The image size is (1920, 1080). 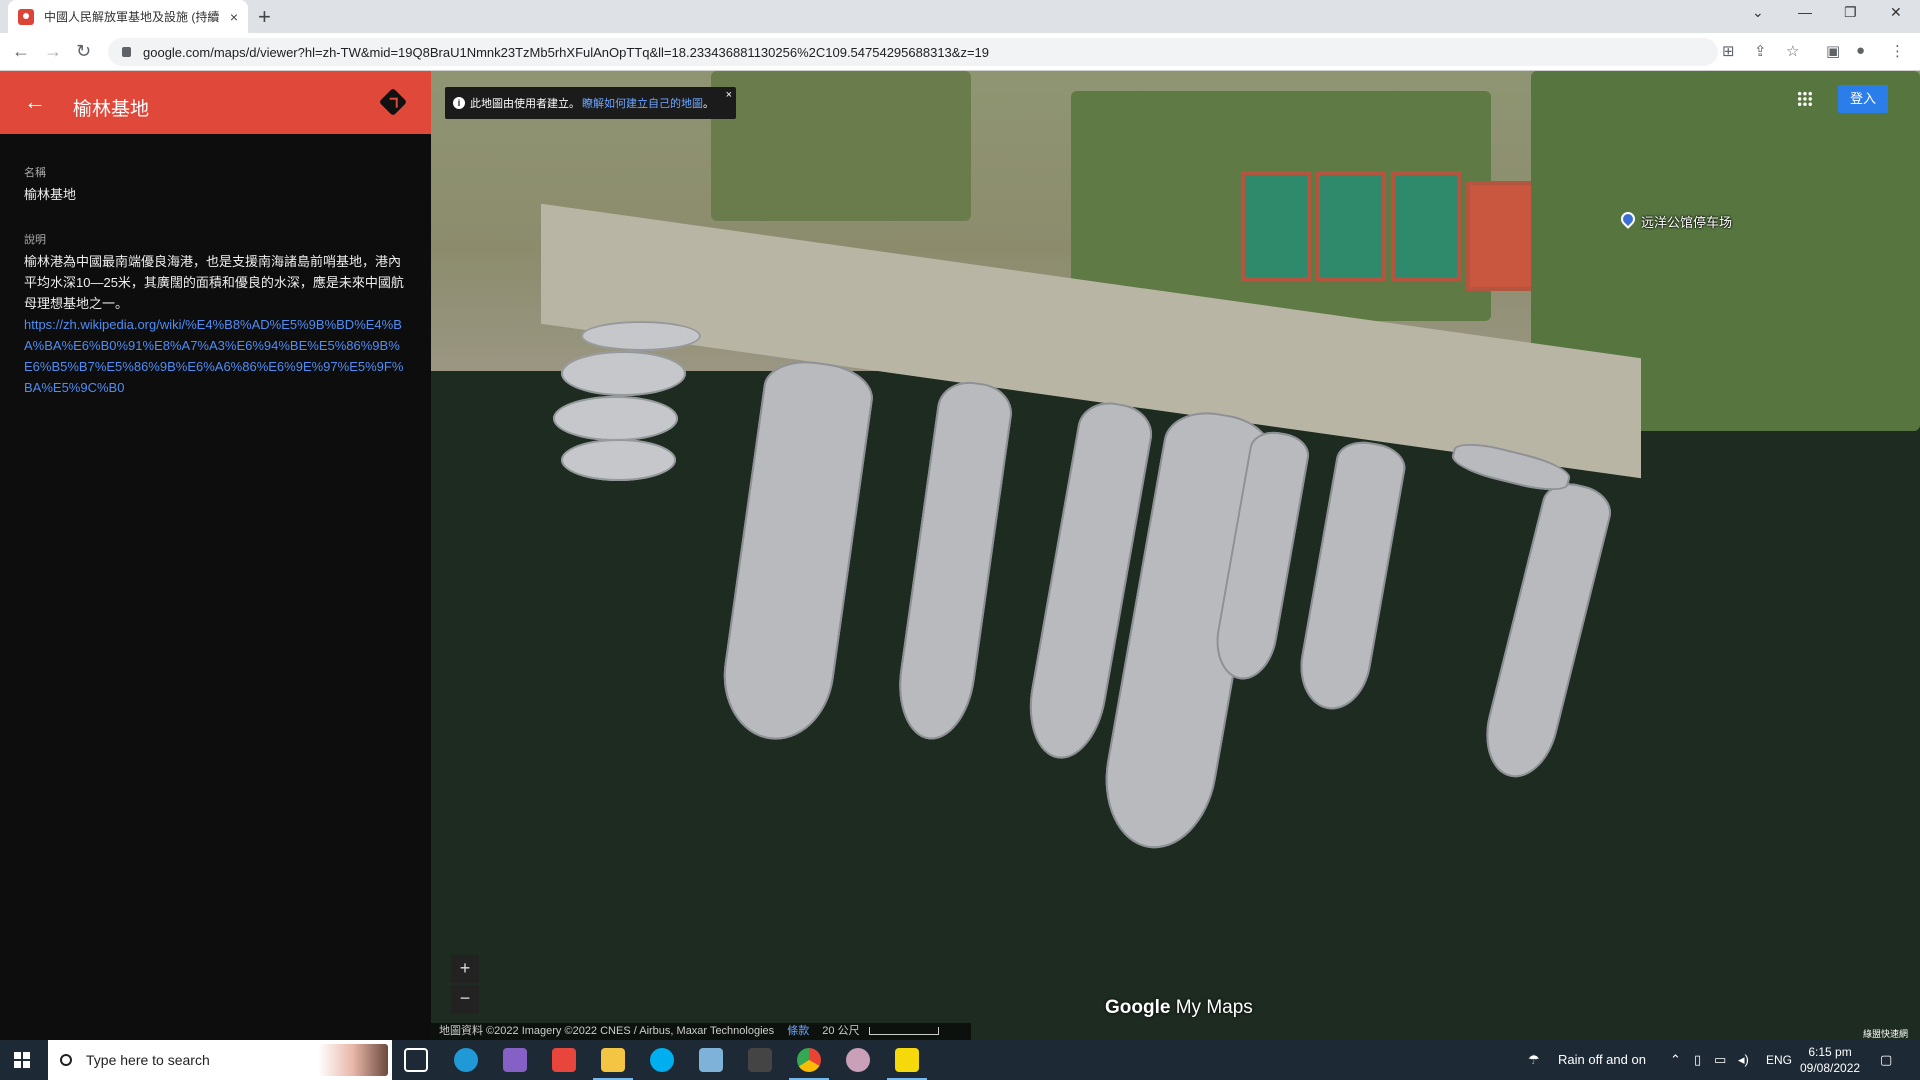 What do you see at coordinates (132, 17) in the screenshot?
I see `tab-title: 中國人民解放軍基地及設施 (持續` at bounding box center [132, 17].